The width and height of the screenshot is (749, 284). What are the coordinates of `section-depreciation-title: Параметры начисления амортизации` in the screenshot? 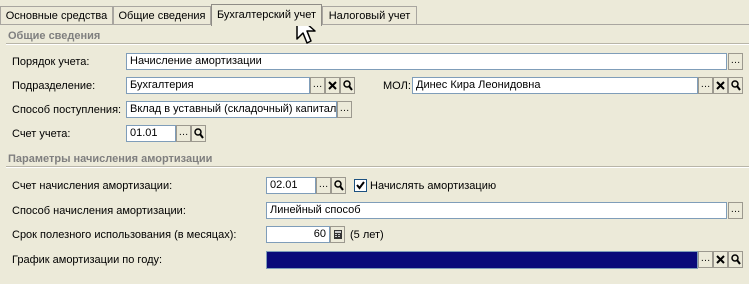 It's located at (110, 159).